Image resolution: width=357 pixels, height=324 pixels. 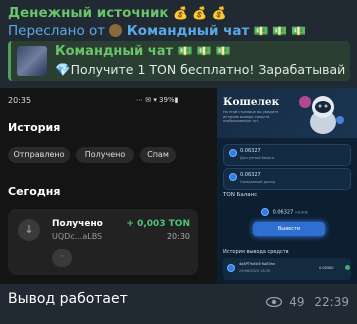 What do you see at coordinates (178, 236) in the screenshot?
I see `tx-time: 20:30` at bounding box center [178, 236].